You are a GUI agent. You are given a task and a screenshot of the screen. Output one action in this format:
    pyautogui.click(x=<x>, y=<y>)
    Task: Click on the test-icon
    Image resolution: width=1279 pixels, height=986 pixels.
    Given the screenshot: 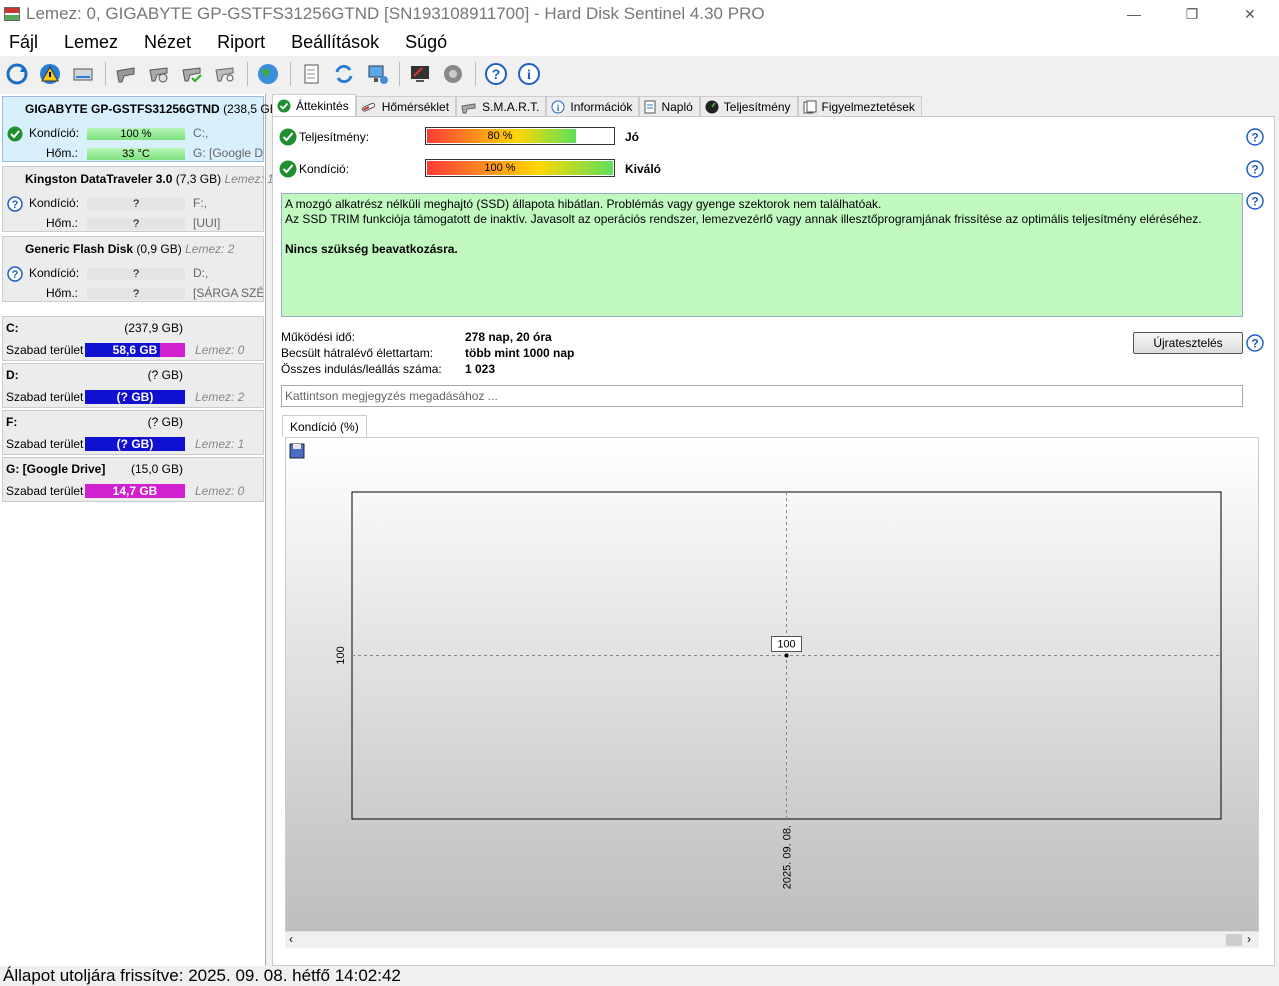 What is the action you would take?
    pyautogui.click(x=126, y=74)
    